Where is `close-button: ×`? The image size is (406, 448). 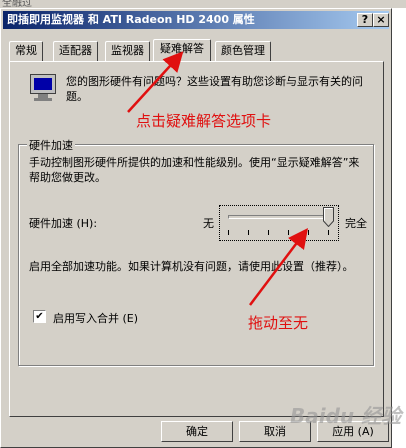 close-button: × is located at coordinates (381, 20).